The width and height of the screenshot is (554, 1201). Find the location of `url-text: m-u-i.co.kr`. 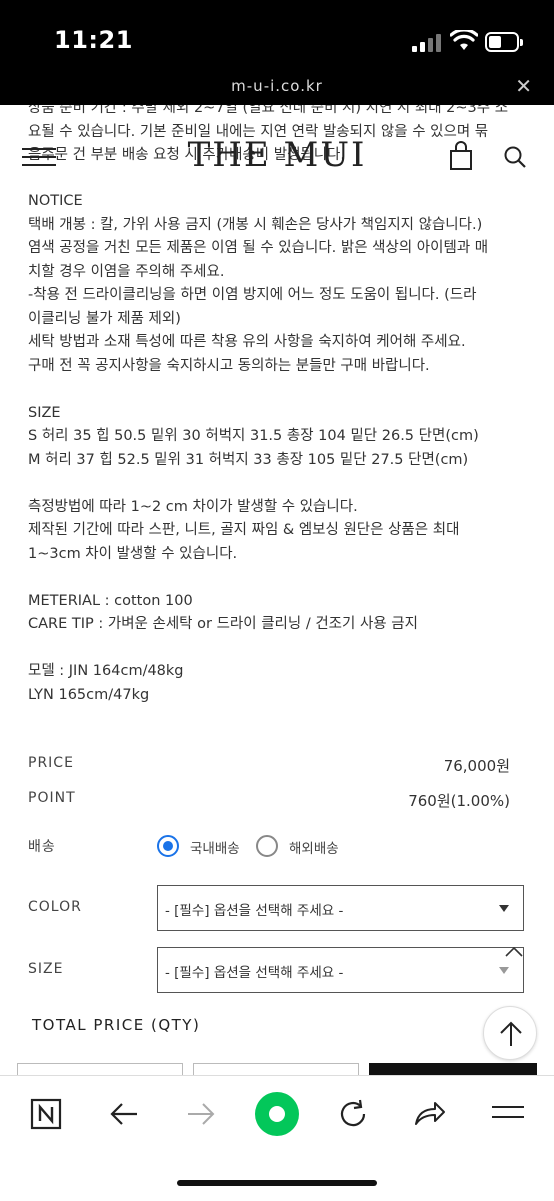

url-text: m-u-i.co.kr is located at coordinates (277, 86).